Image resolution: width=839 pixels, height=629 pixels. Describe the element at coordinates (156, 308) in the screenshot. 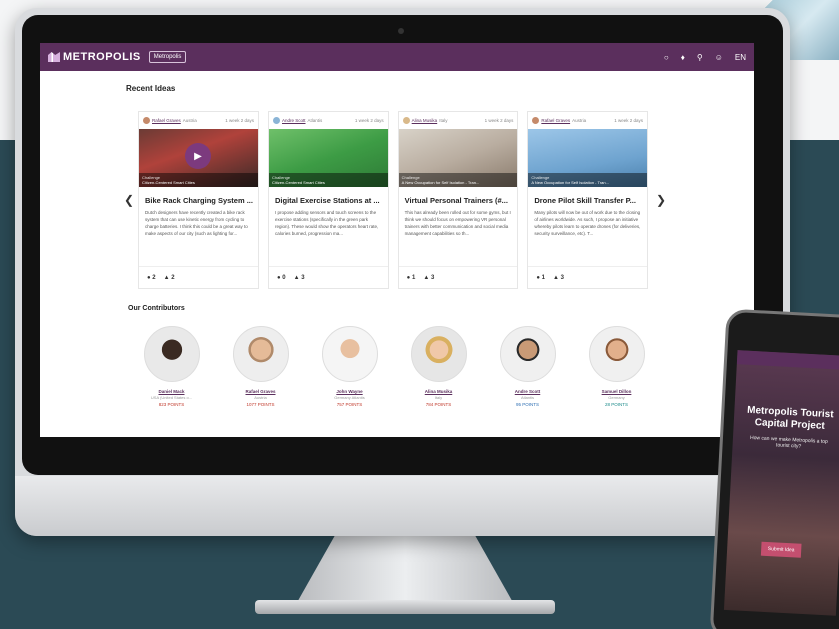

I see `contributors-heading: Our Contributors` at that location.